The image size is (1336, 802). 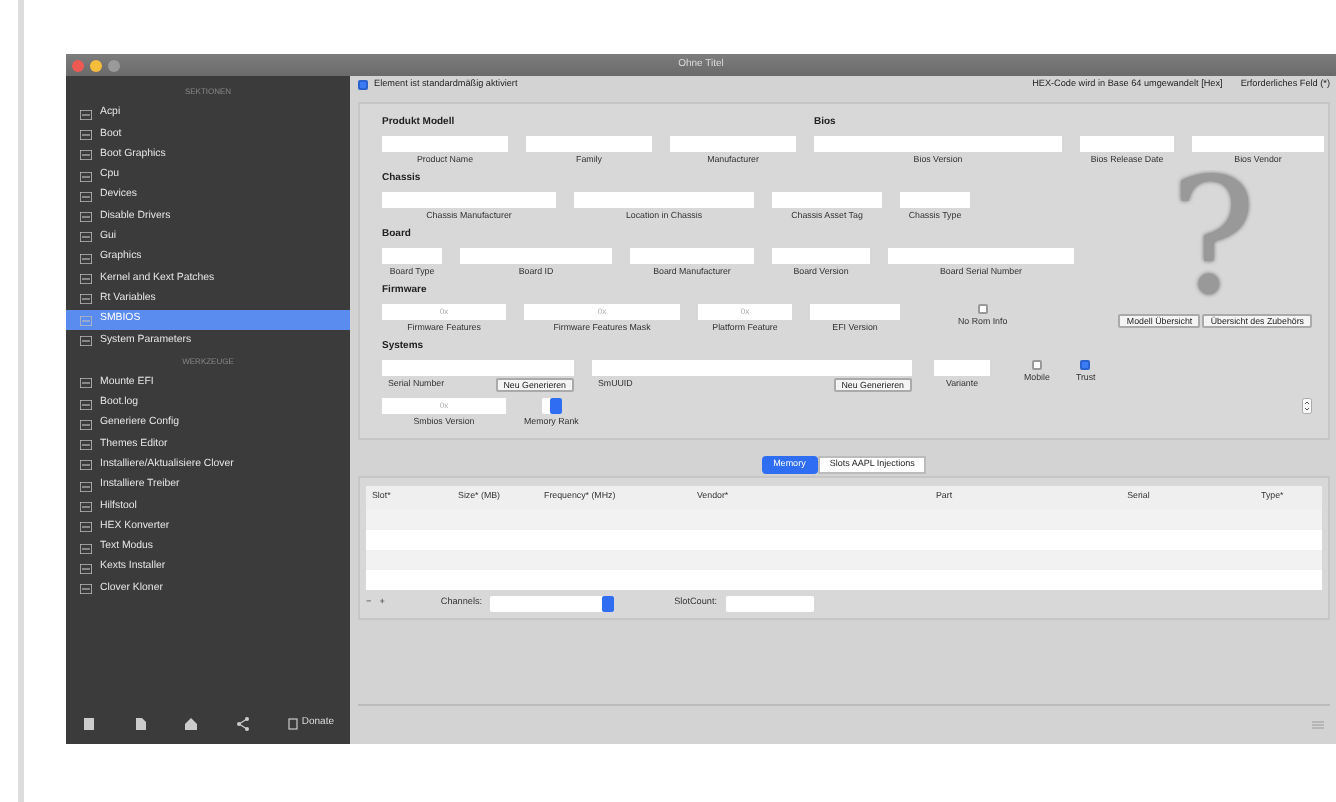 I want to click on share-button, so click(x=243, y=724).